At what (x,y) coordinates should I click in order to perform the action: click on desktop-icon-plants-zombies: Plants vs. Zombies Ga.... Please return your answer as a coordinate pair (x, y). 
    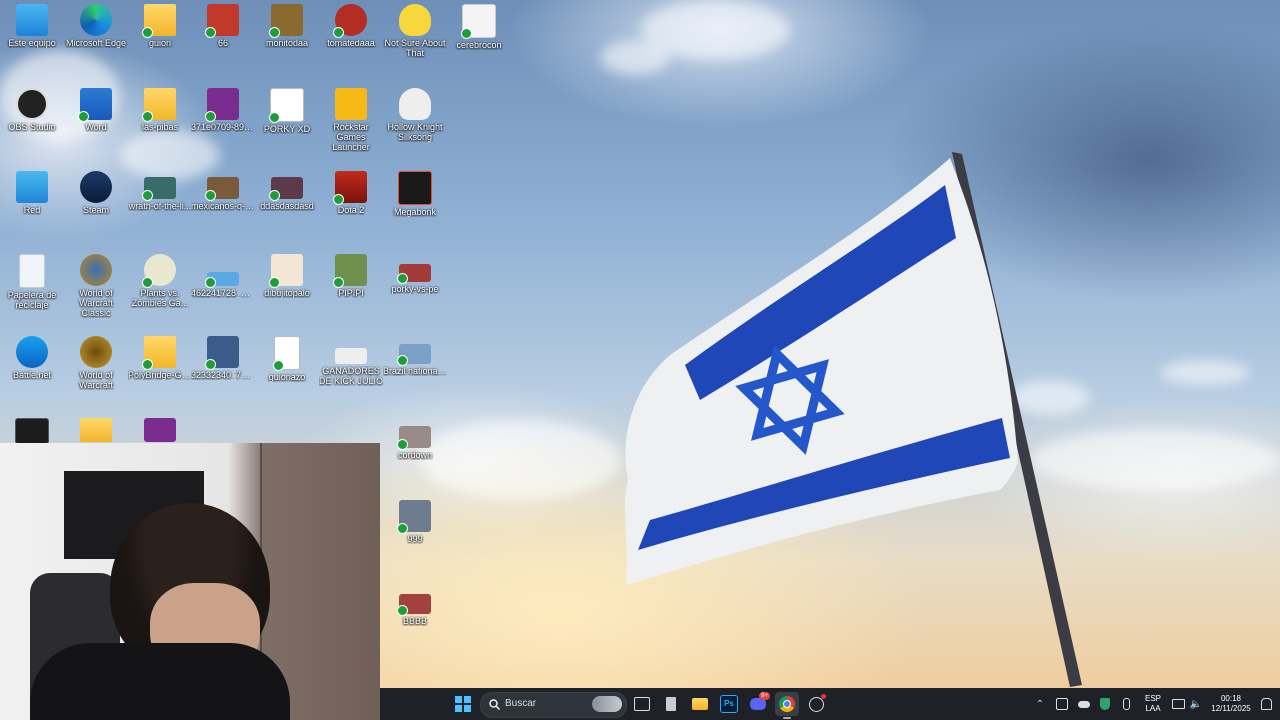
    Looking at the image, I should click on (160, 281).